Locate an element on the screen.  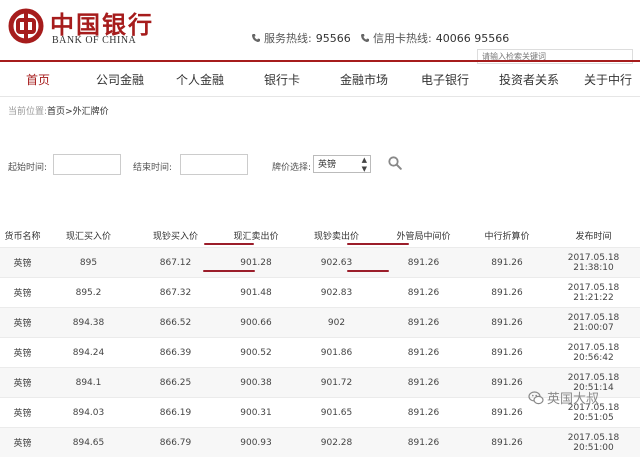
breadcrumb: 当前位置:首页>外汇牌价 is located at coordinates (58, 110).